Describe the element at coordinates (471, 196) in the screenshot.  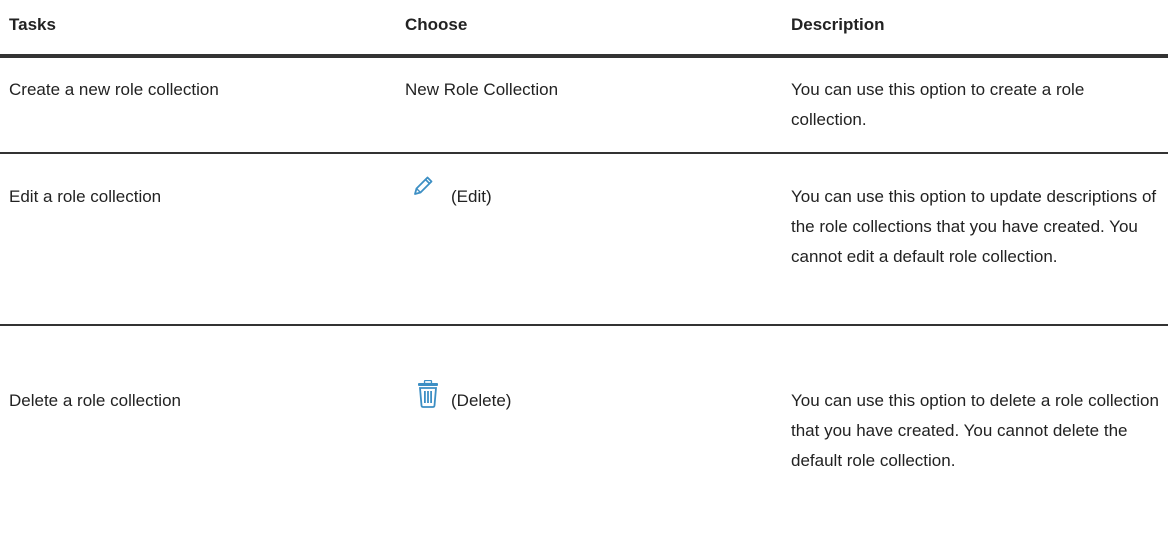
I see `edit-label: (Edit)` at that location.